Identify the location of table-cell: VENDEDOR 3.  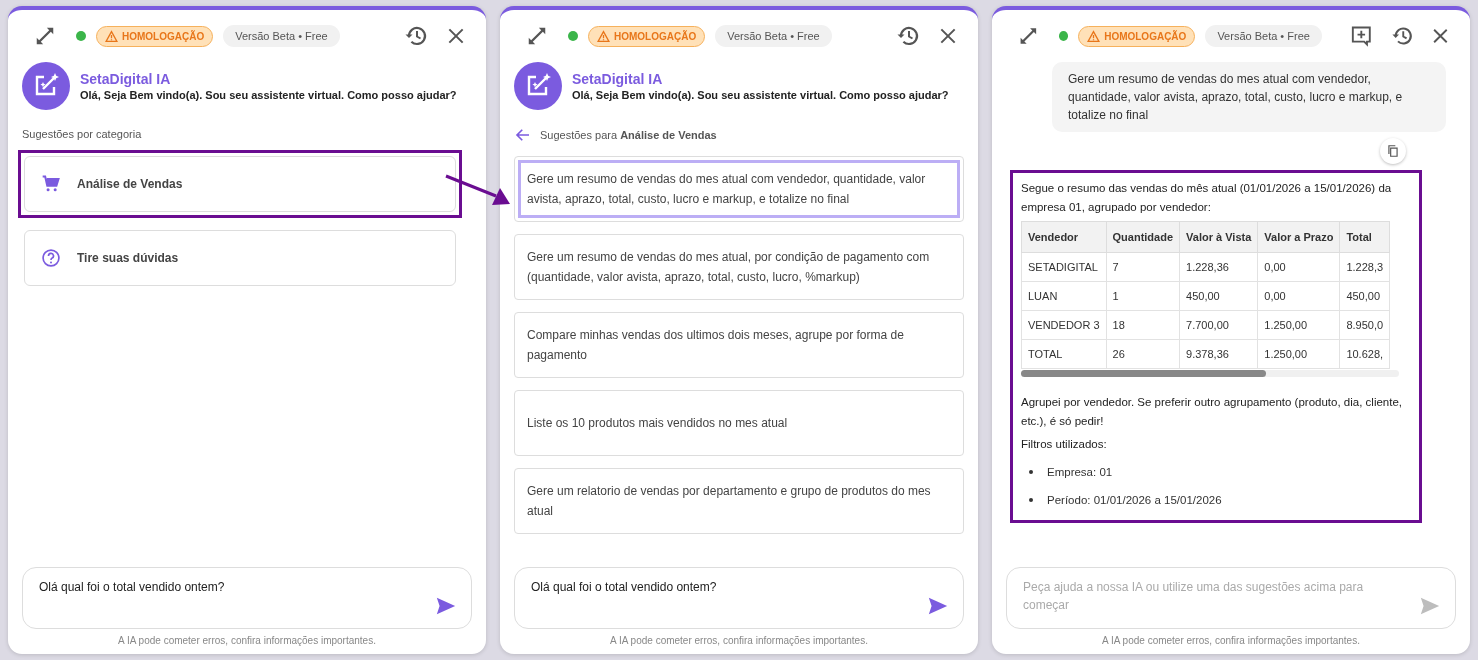
(1064, 325).